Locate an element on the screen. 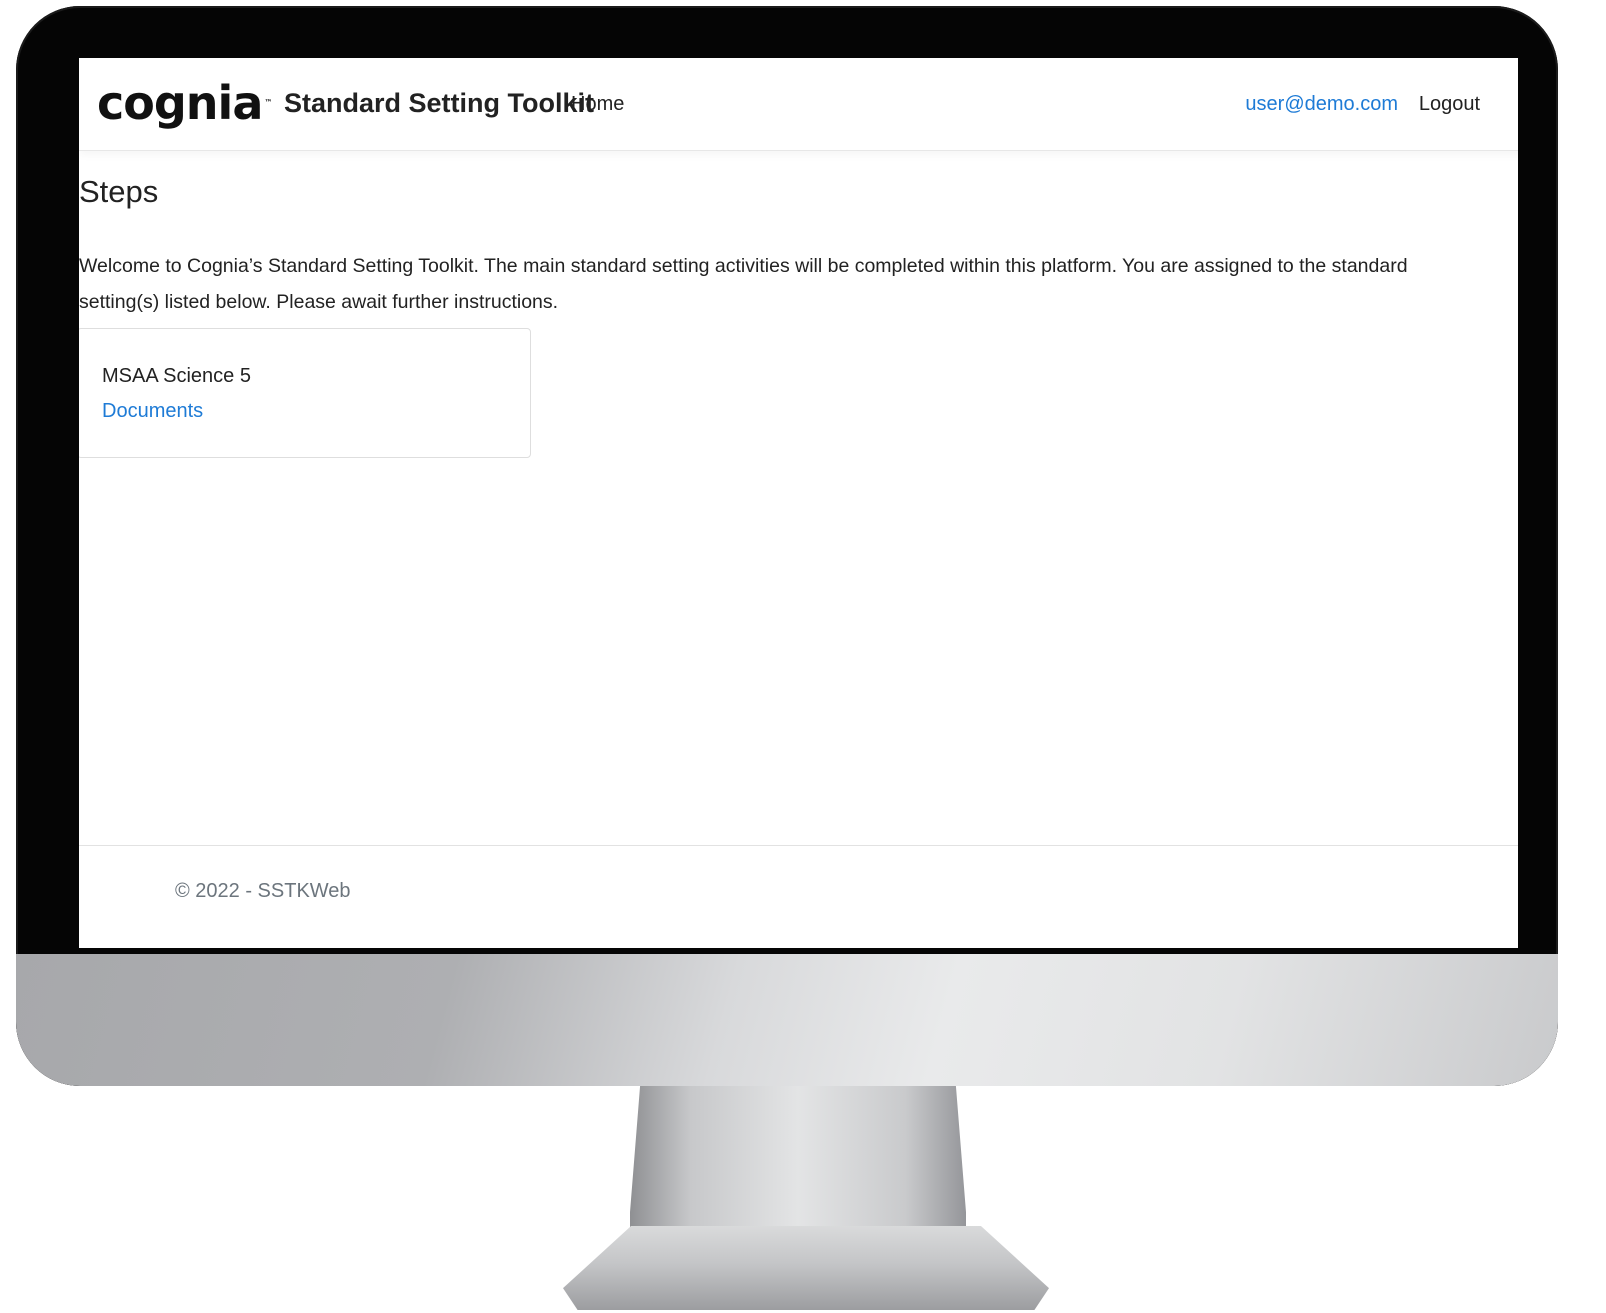 The width and height of the screenshot is (1606, 1313). monitor-right-screen-edge is located at coordinates (1526, 503).